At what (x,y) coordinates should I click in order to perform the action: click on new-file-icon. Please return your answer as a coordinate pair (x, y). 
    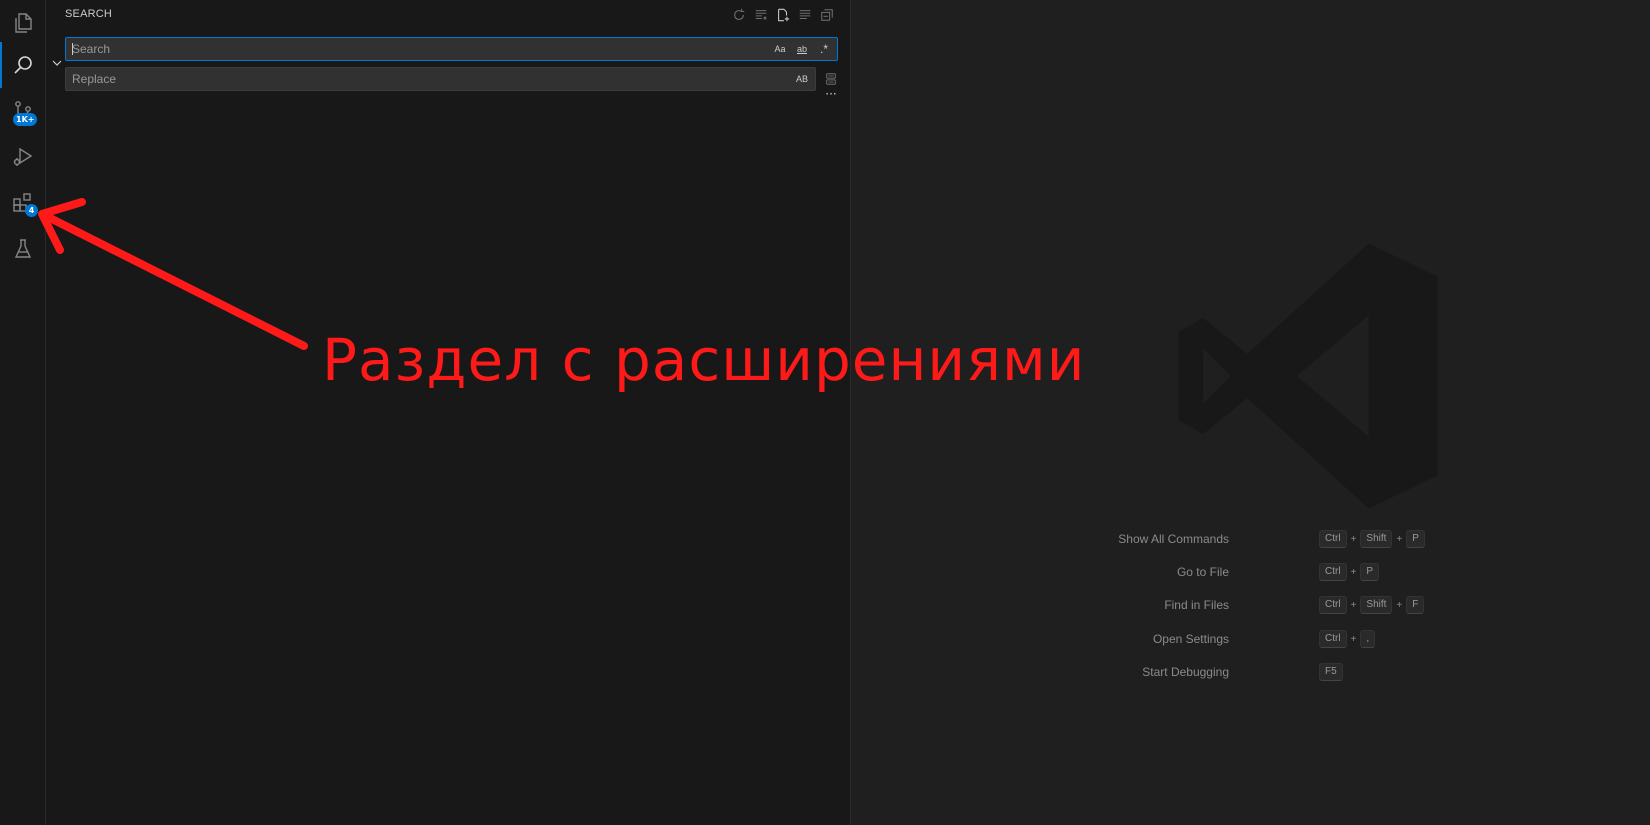
    Looking at the image, I should click on (784, 15).